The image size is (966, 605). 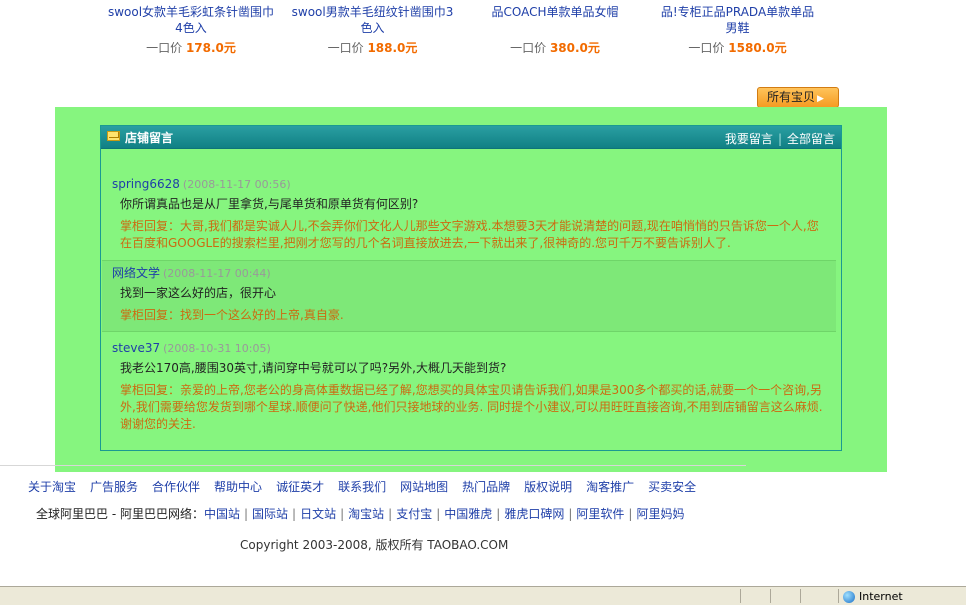 What do you see at coordinates (820, 99) in the screenshot?
I see `arrow-right-icon: ▶` at bounding box center [820, 99].